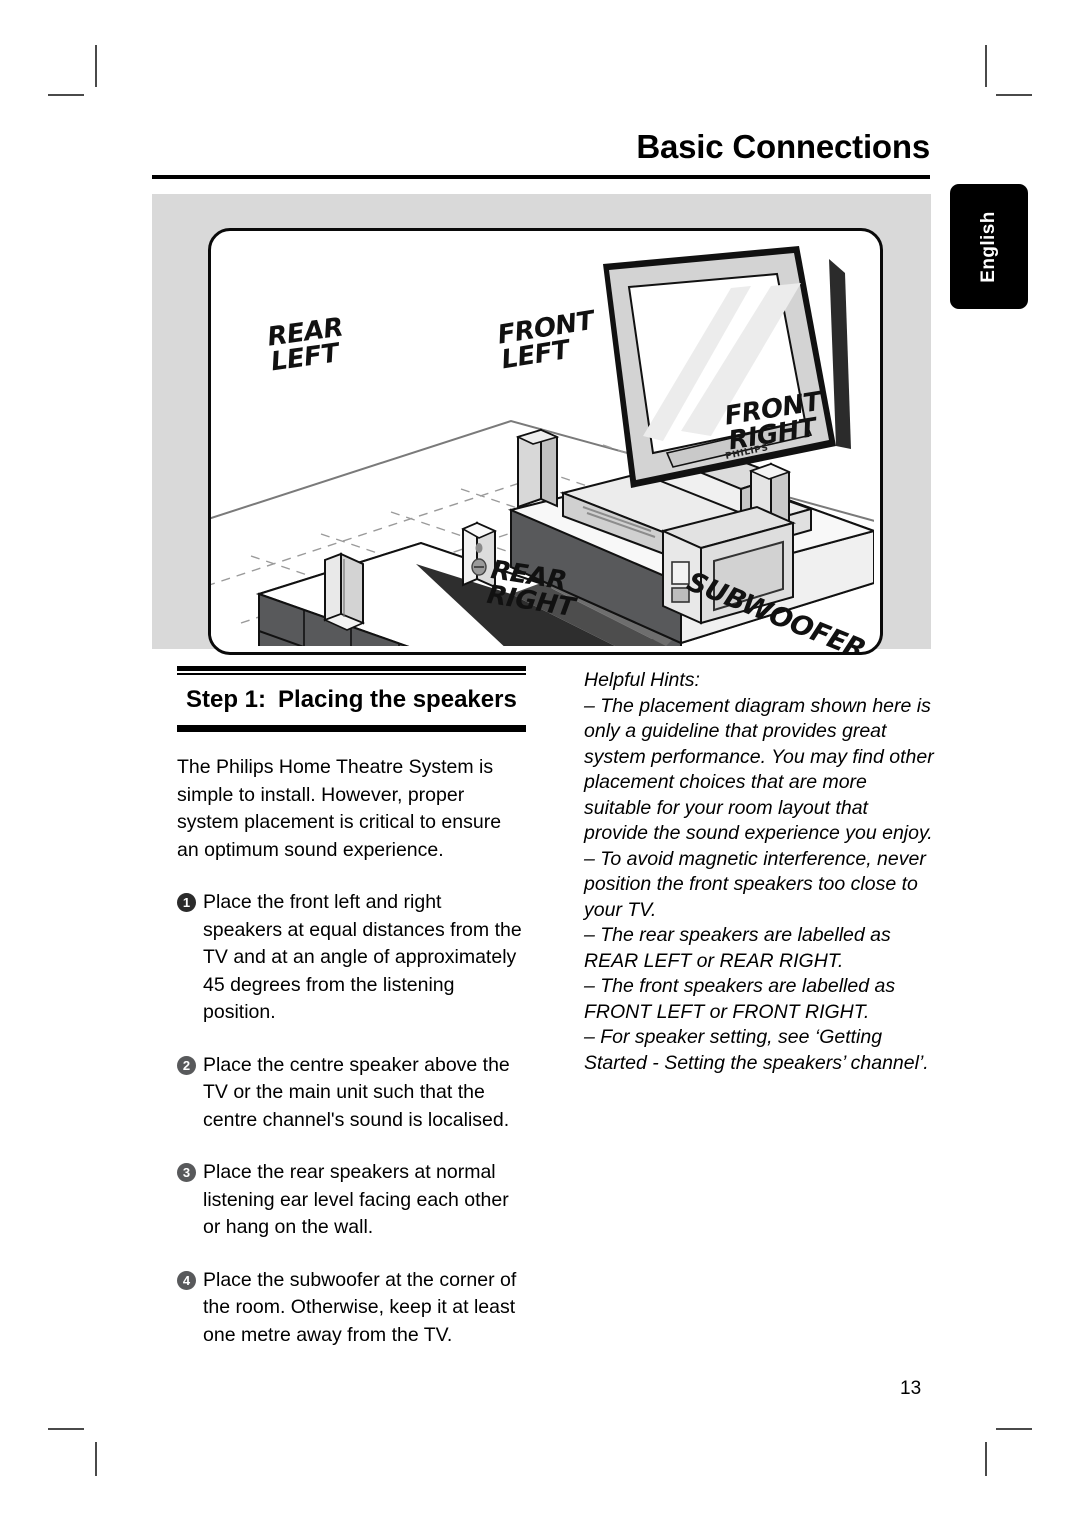 This screenshot has width=1080, height=1524. I want to click on crop-mark-bottom-right-horizontal, so click(1014, 1429).